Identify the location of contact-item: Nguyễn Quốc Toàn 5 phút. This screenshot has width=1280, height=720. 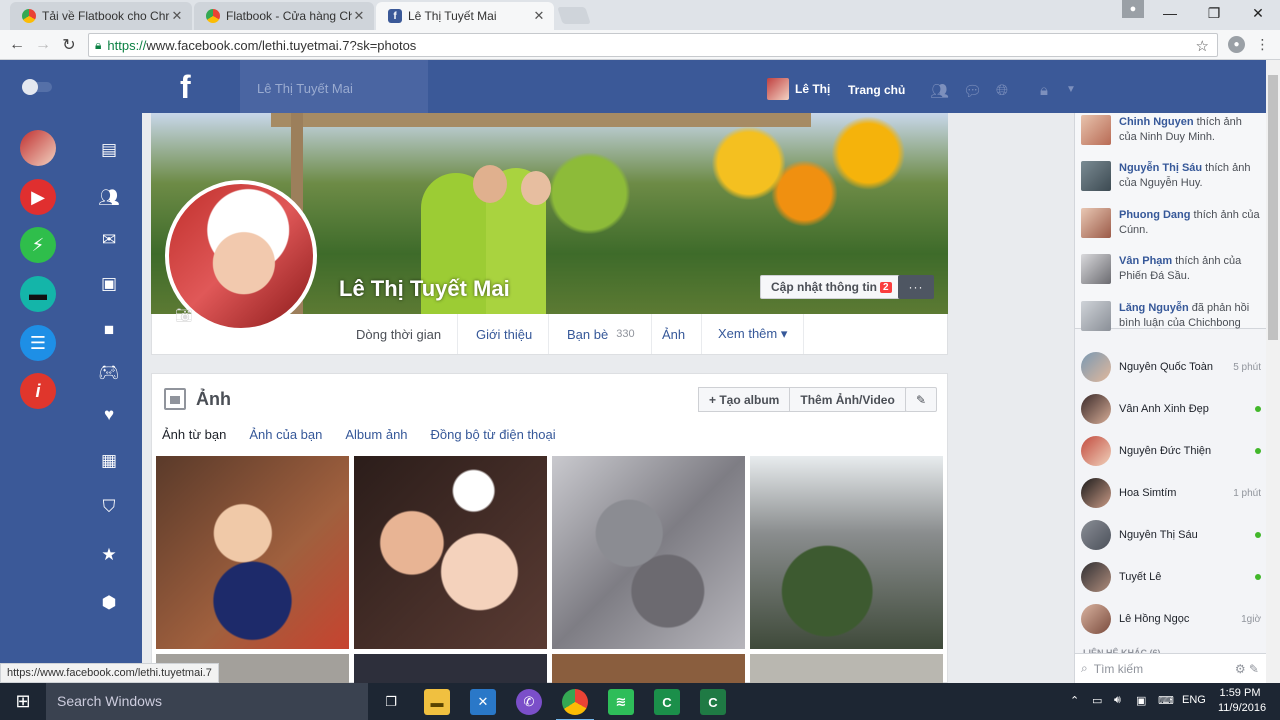
(1171, 367).